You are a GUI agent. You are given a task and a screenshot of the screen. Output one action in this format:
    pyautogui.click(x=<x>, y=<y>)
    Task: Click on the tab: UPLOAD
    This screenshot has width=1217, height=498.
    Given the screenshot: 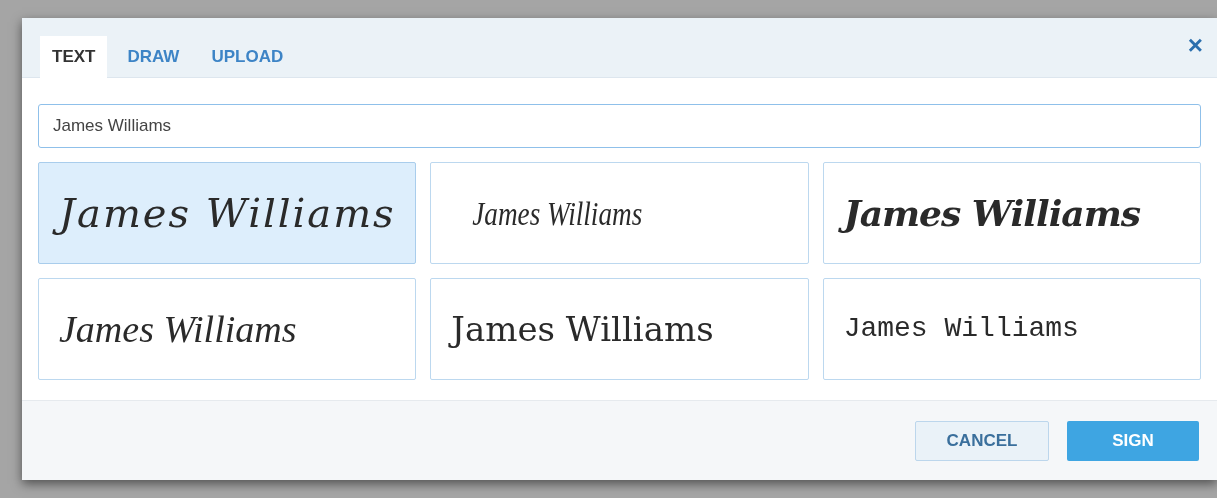 What is the action you would take?
    pyautogui.click(x=247, y=57)
    